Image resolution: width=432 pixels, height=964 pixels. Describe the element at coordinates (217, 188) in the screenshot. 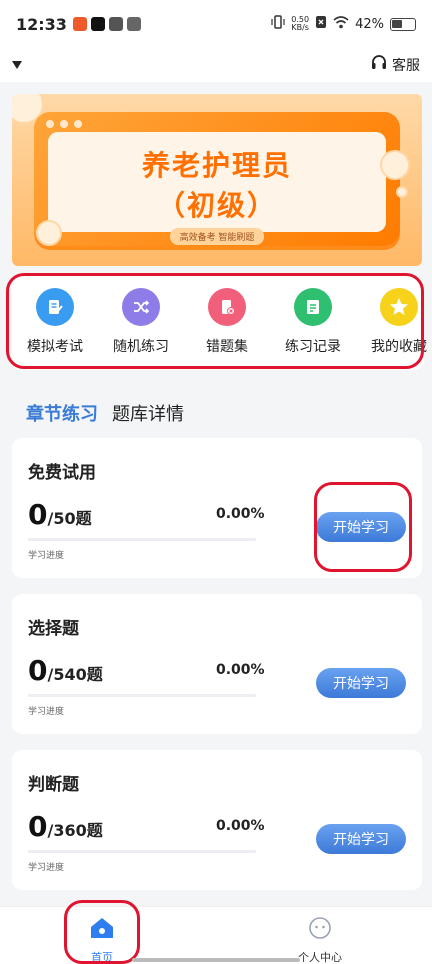

I see `banner-inner: 养老护理员 （初级） 高效备考 智能刷题` at that location.